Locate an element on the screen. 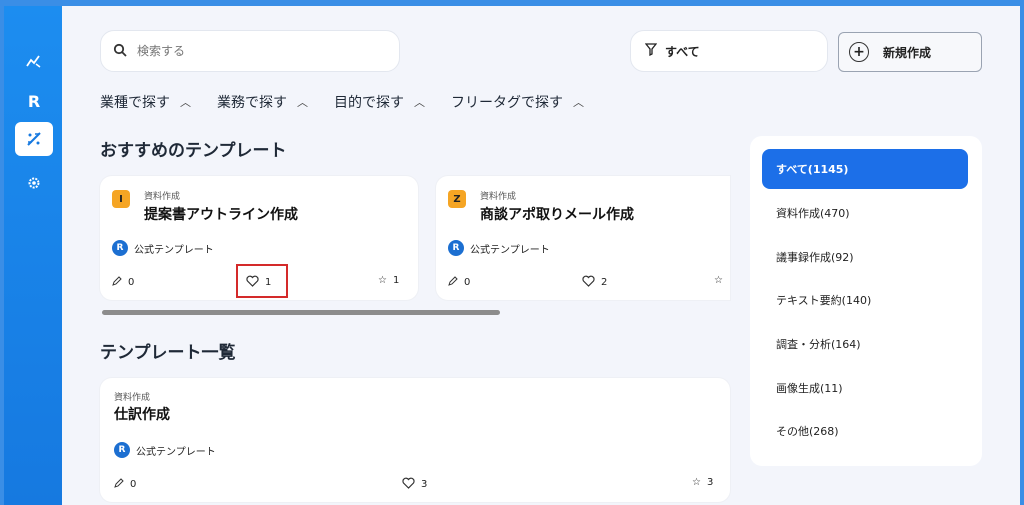  chart-icon is located at coordinates (34, 61).